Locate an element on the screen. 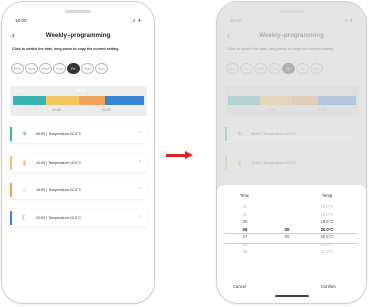 This screenshot has width=369, height=307. picker-option: 21.5°C is located at coordinates (327, 252).